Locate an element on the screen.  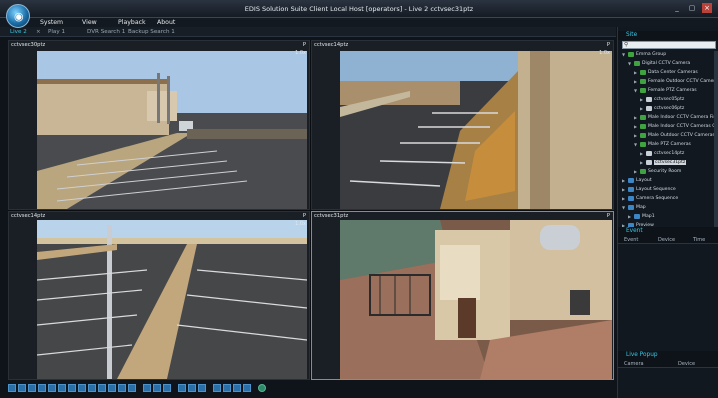
tree-item: ▼ Emma Group is located at coordinates (644, 54).